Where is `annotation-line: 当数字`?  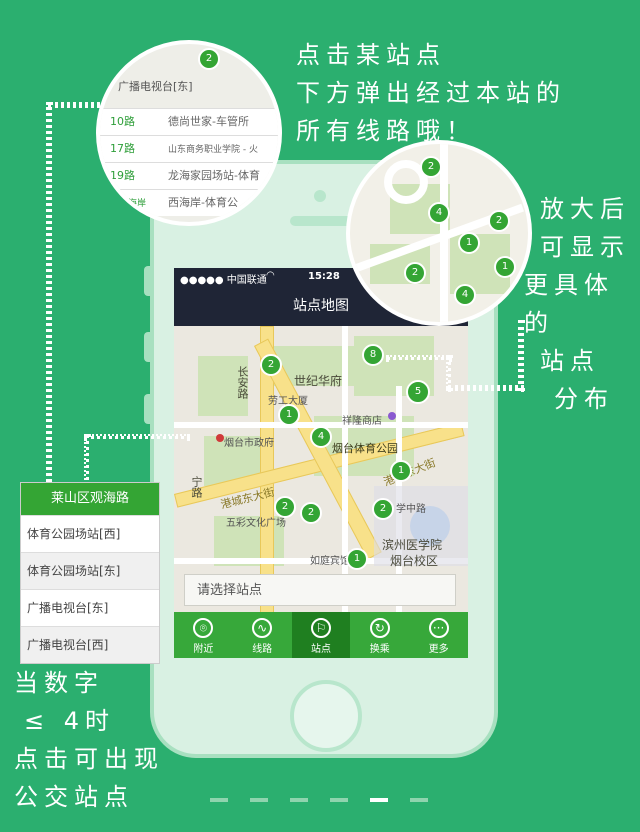 annotation-line: 当数字 is located at coordinates (59, 683).